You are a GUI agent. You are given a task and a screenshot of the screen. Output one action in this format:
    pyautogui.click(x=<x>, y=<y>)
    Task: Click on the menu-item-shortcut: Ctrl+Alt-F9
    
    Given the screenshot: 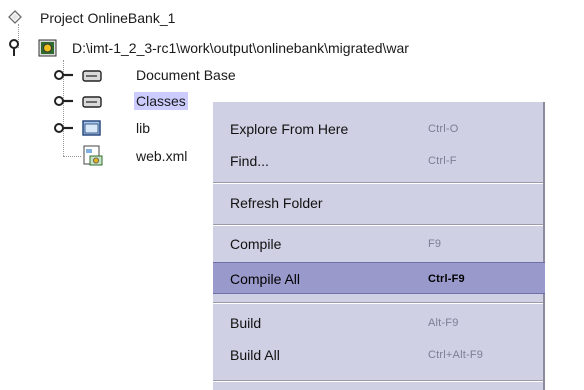 What is the action you would take?
    pyautogui.click(x=456, y=355)
    